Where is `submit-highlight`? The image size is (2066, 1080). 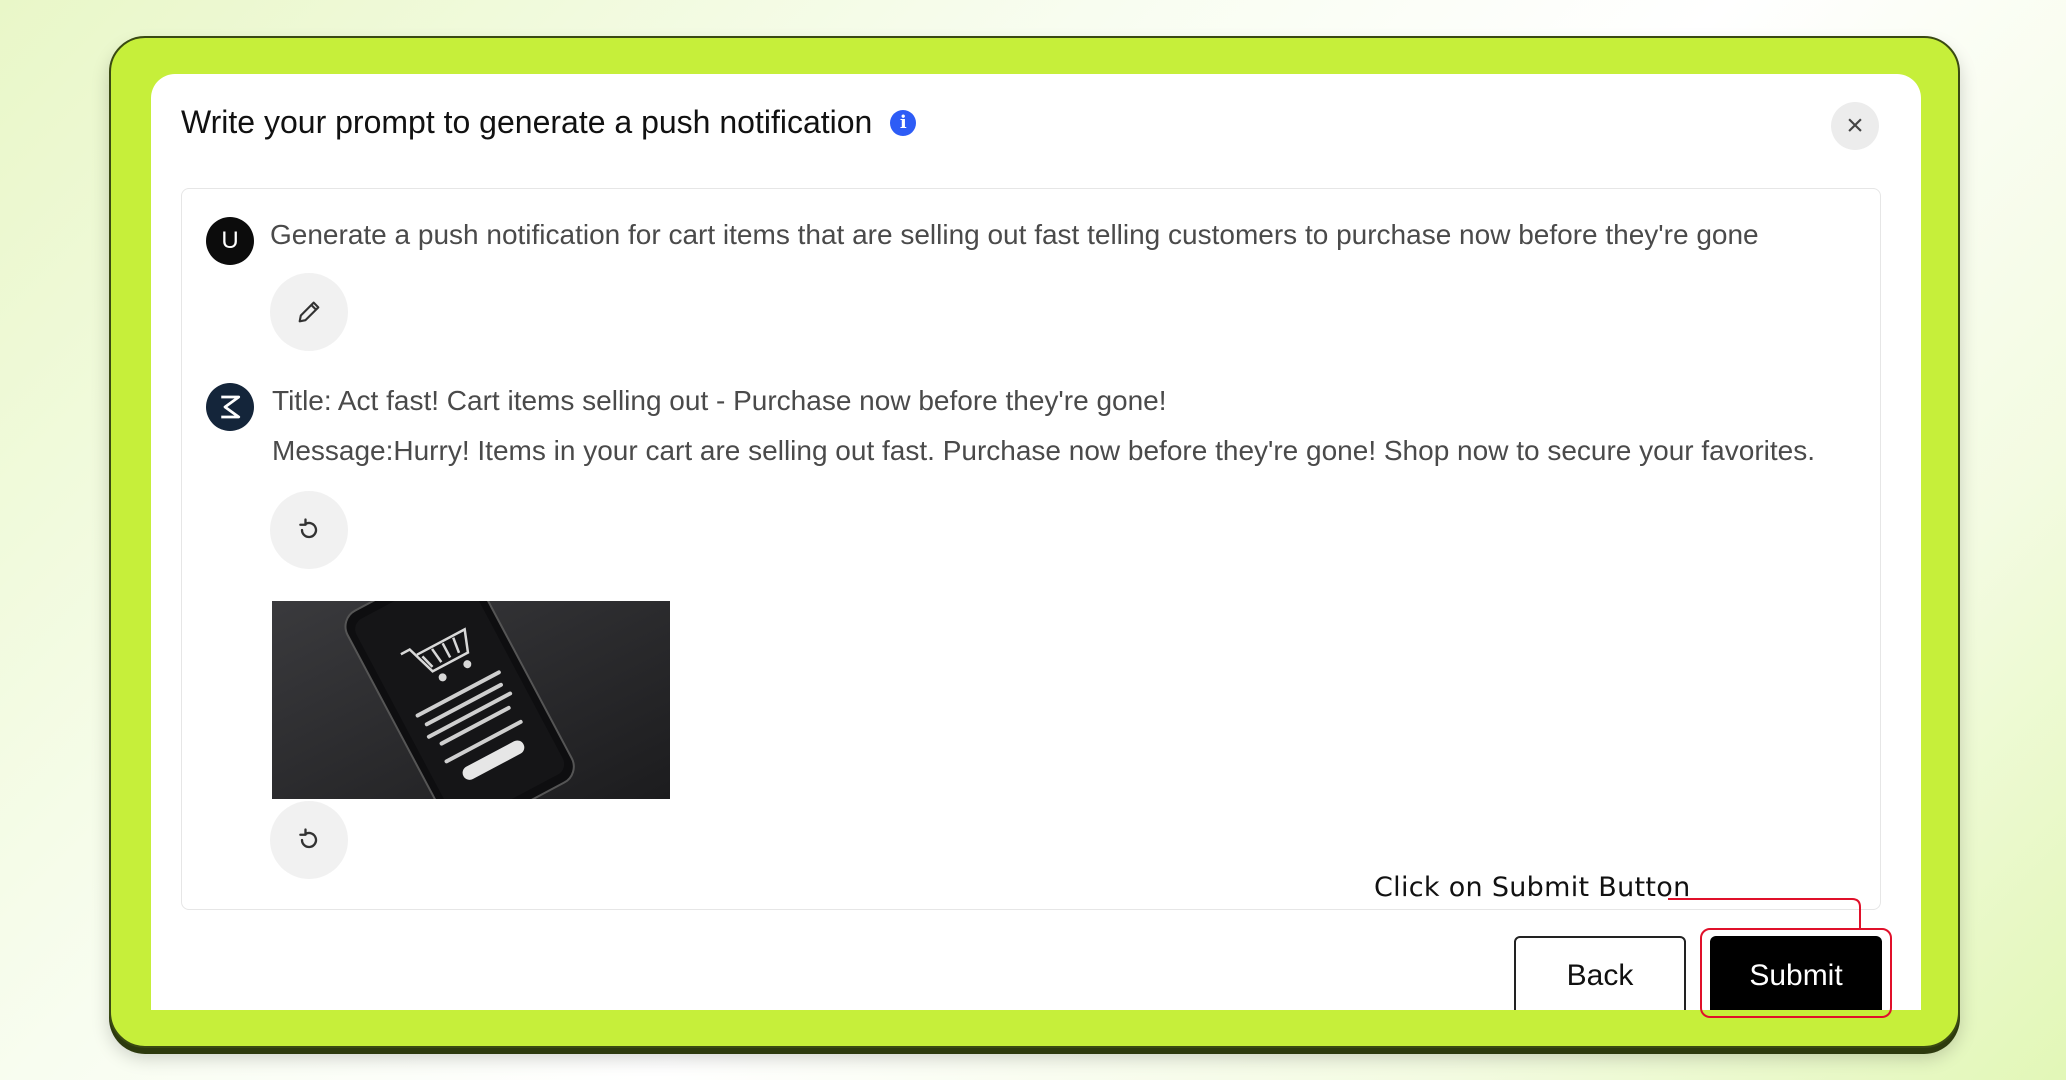
submit-highlight is located at coordinates (1796, 973).